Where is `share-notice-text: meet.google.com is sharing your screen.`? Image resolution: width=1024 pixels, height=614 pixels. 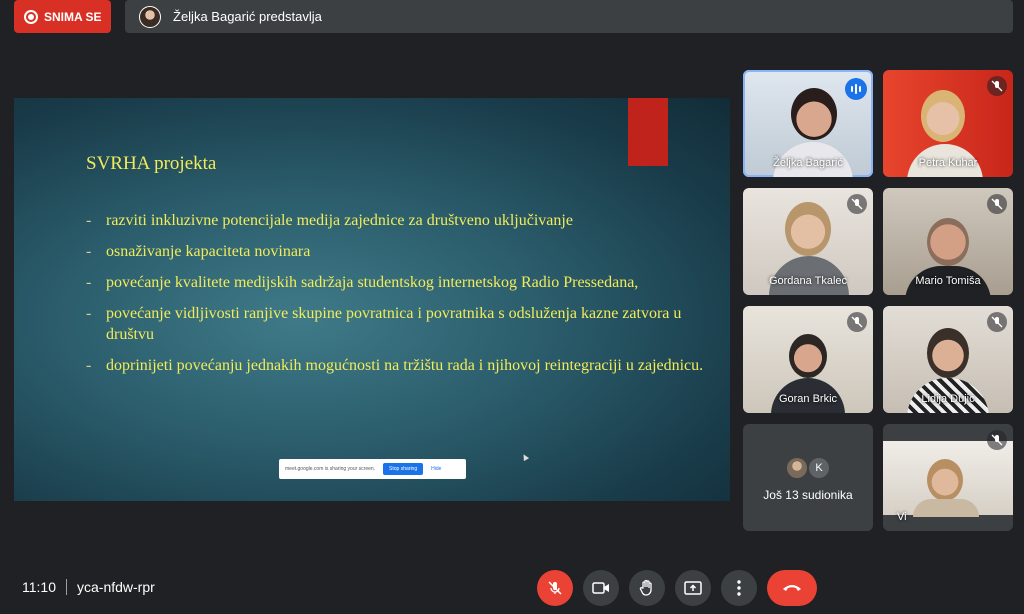
share-notice-text: meet.google.com is sharing your screen. is located at coordinates (330, 469).